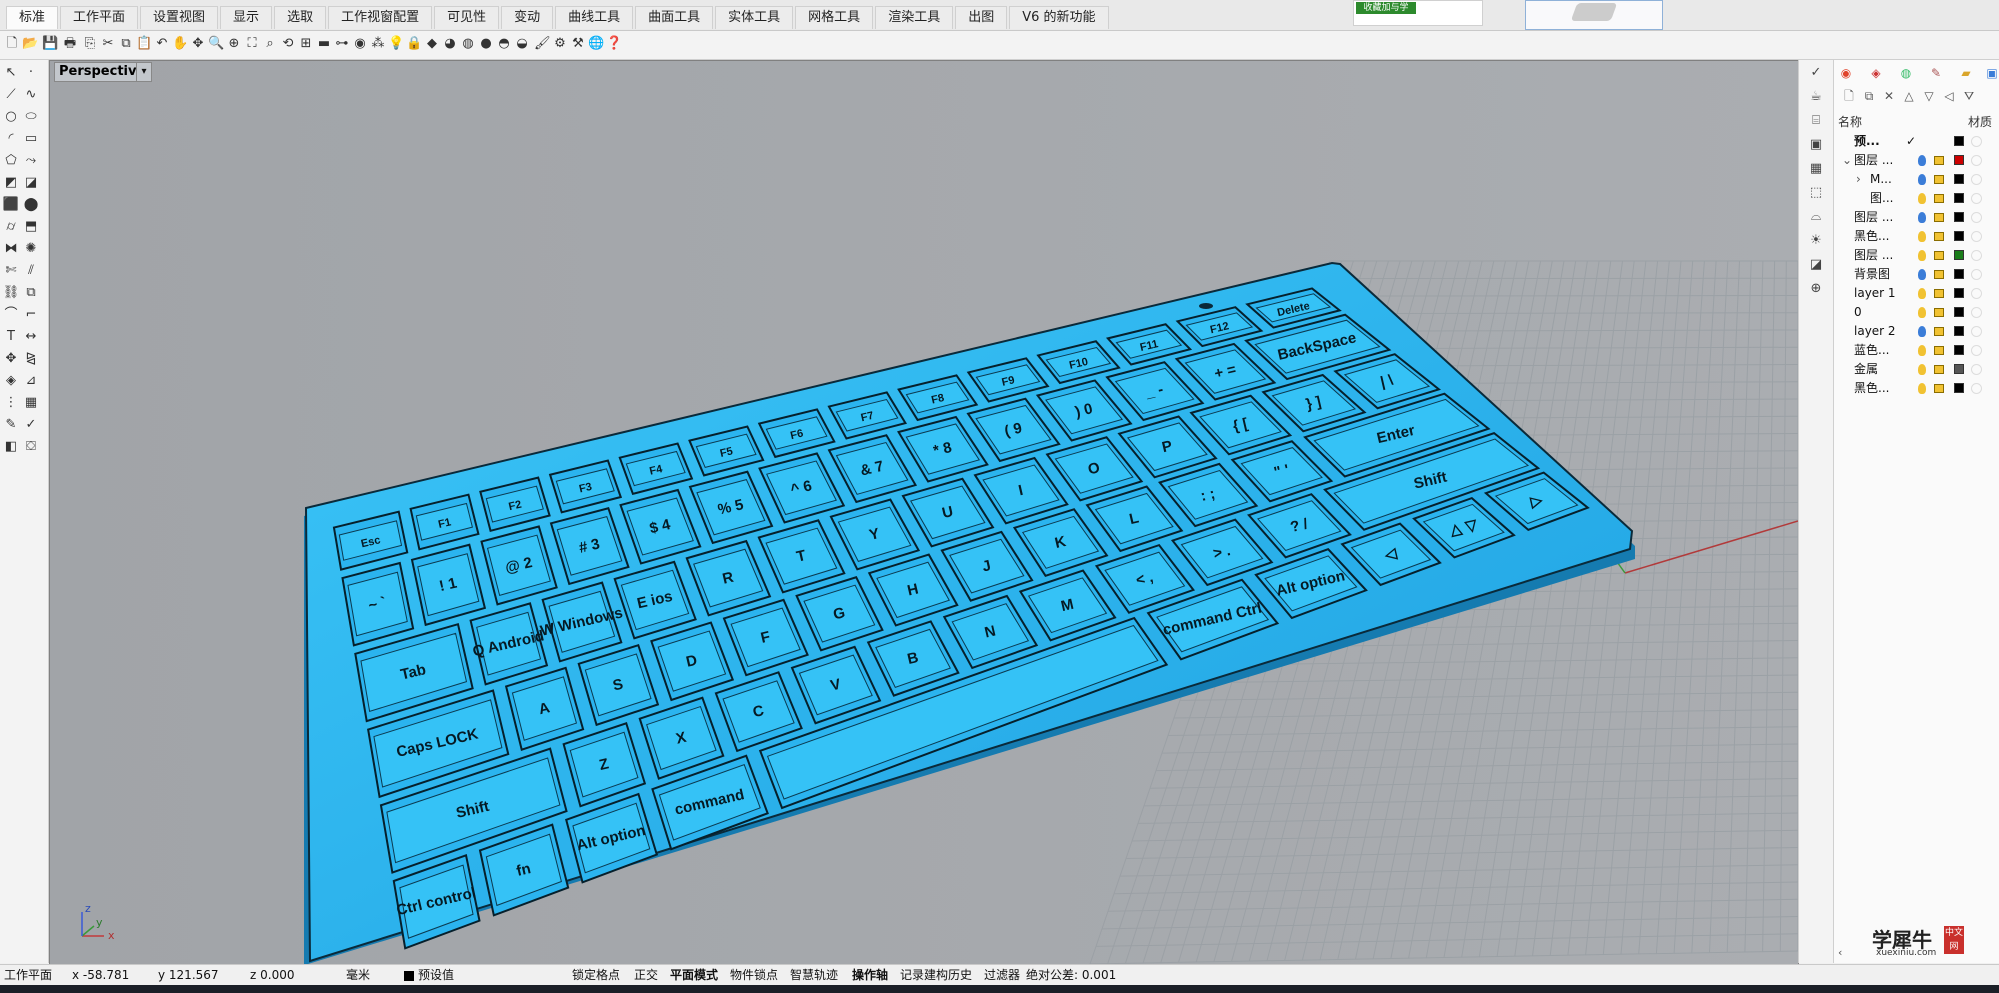  What do you see at coordinates (288, 44) in the screenshot?
I see `rotate-view-icon: ⟲` at bounding box center [288, 44].